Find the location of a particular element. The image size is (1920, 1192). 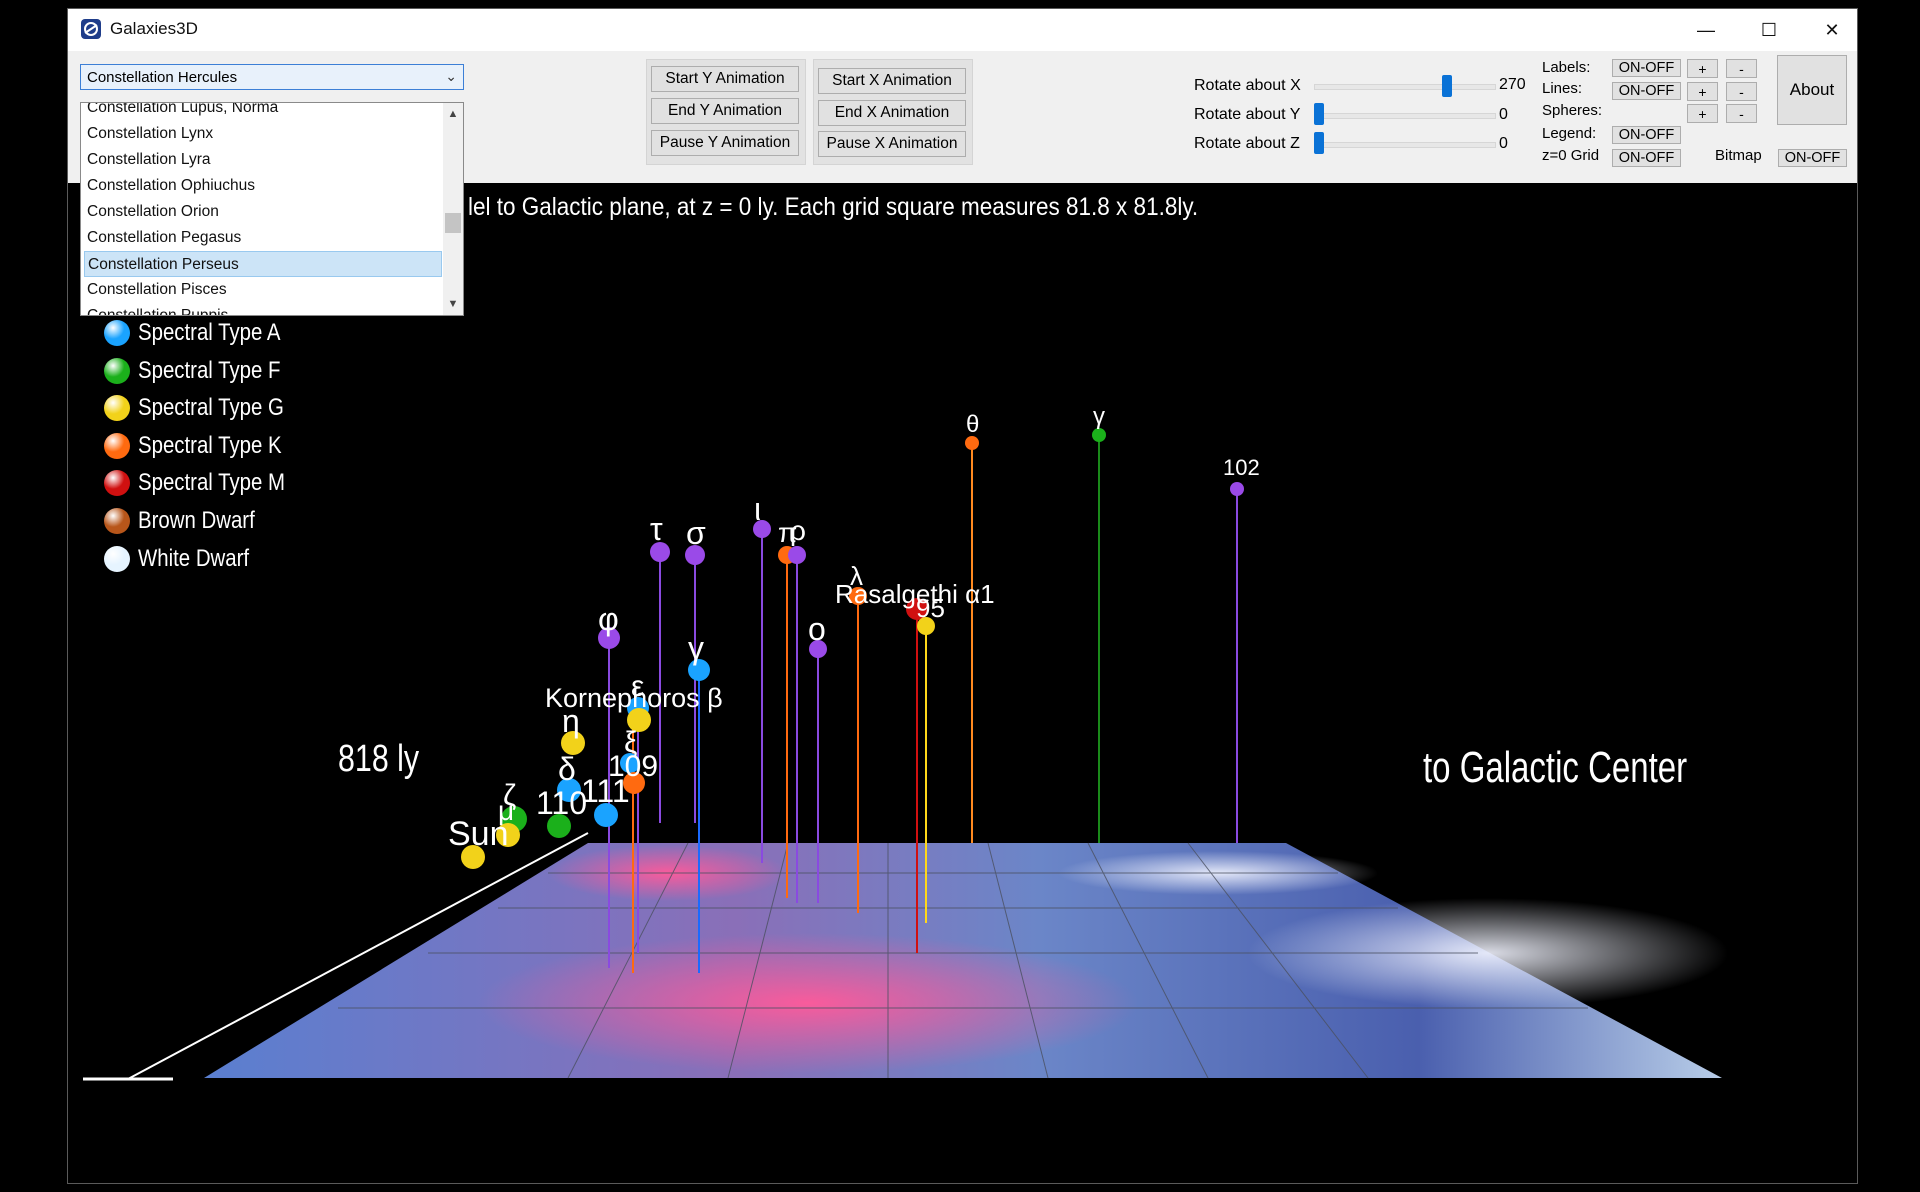

lines-toggle-label: Lines: is located at coordinates (1562, 88).